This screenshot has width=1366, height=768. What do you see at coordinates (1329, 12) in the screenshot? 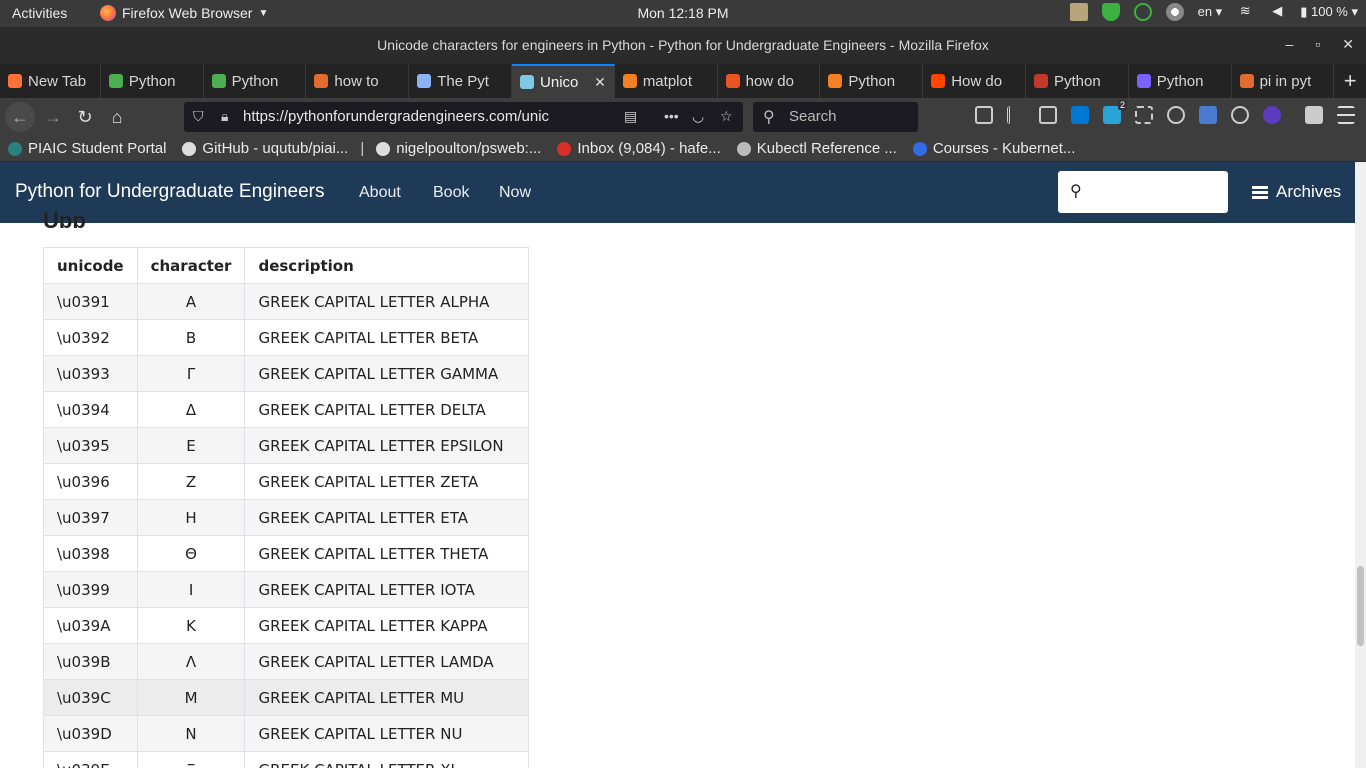
I see `battery-indicator: ▮ 100 % ▾` at bounding box center [1329, 12].